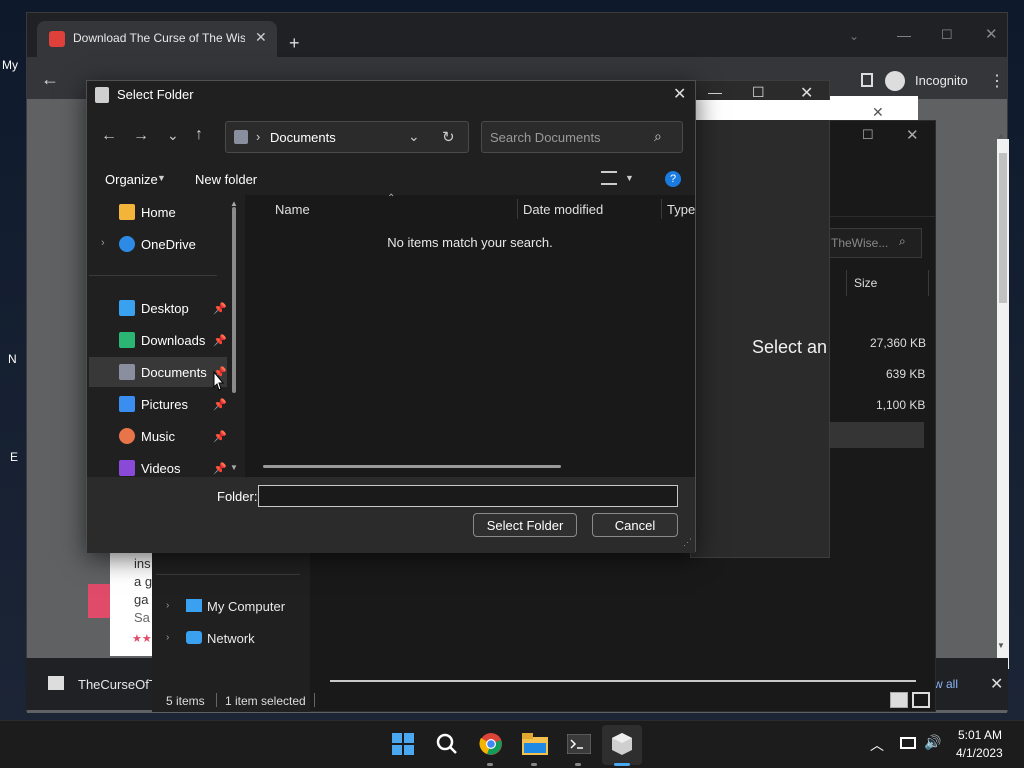 This screenshot has width=1024, height=768. Describe the element at coordinates (173, 135) in the screenshot. I see `recent-locations-chevron-icon: ⌄` at that location.